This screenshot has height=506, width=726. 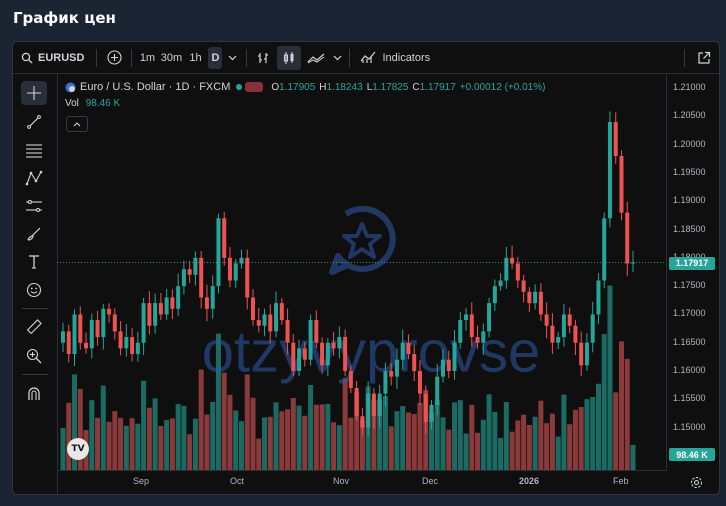 I want to click on fib-tool, so click(x=34, y=150).